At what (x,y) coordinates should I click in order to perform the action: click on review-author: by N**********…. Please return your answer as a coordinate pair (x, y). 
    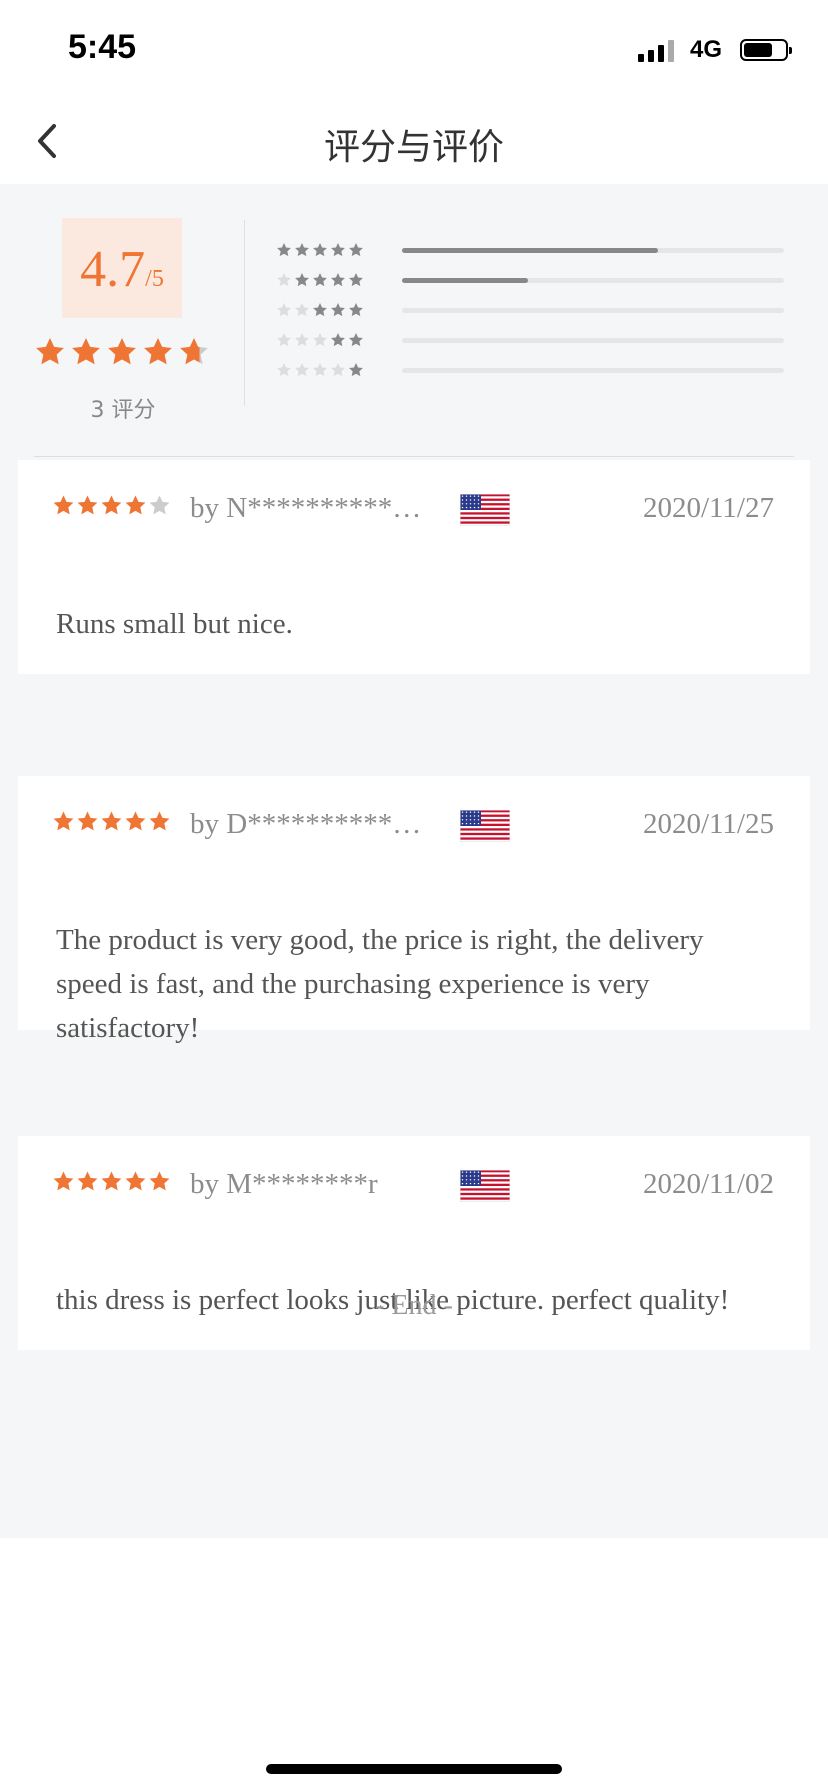
    Looking at the image, I should click on (306, 508).